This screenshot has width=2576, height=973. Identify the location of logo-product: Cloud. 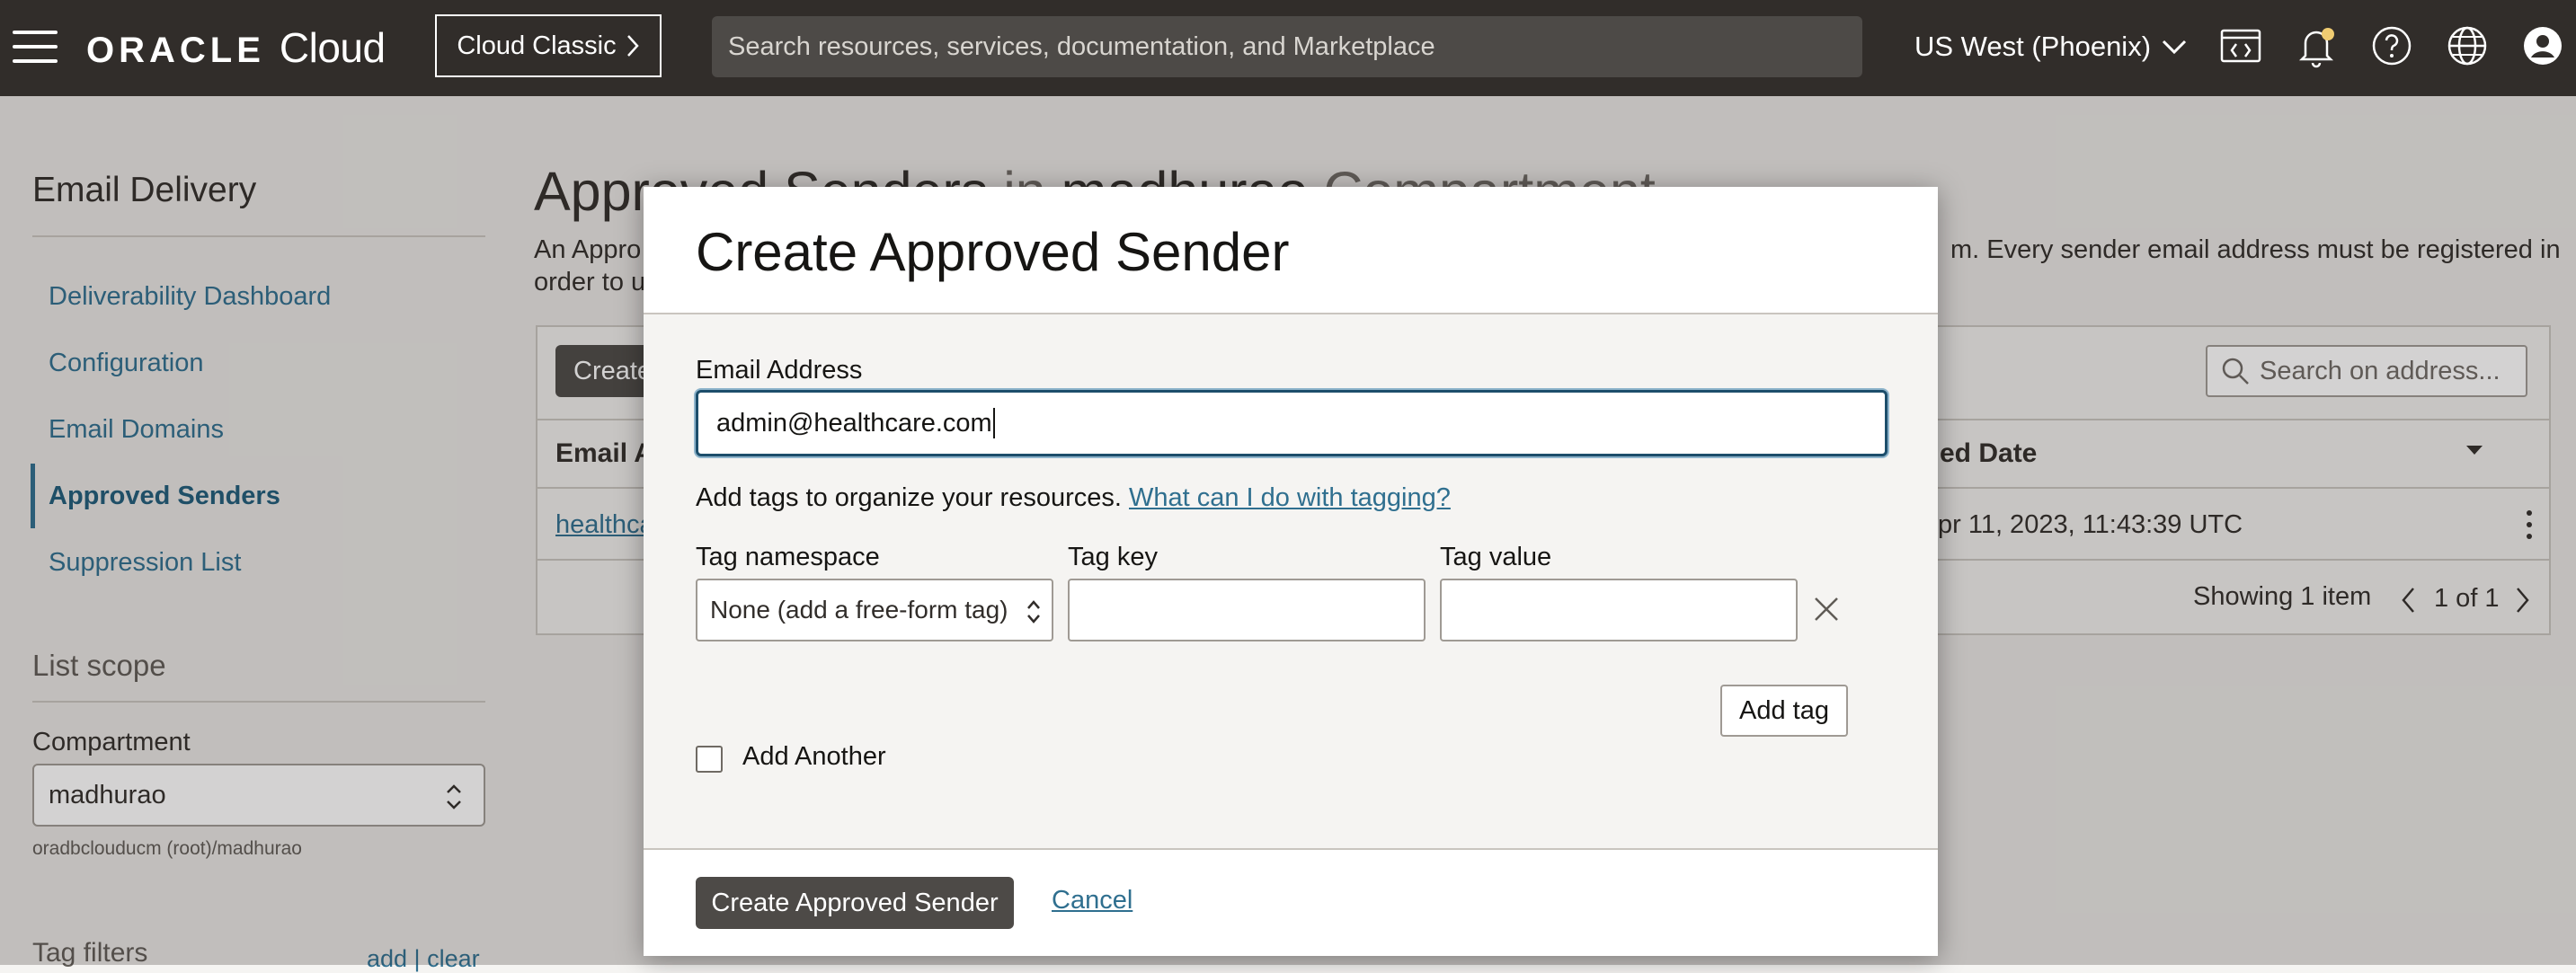
(332, 47).